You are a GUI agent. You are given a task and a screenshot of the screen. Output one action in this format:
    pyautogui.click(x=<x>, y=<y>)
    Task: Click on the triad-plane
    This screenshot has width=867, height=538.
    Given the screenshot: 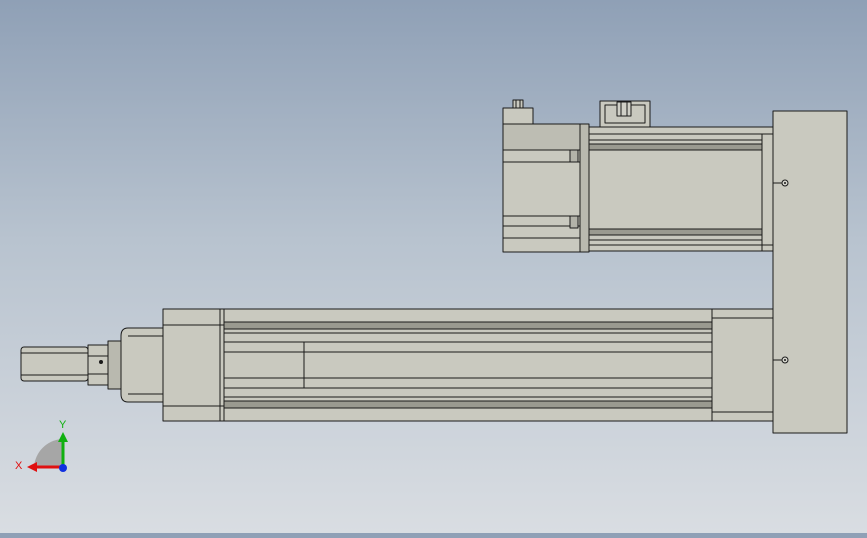 What is the action you would take?
    pyautogui.click(x=48, y=453)
    